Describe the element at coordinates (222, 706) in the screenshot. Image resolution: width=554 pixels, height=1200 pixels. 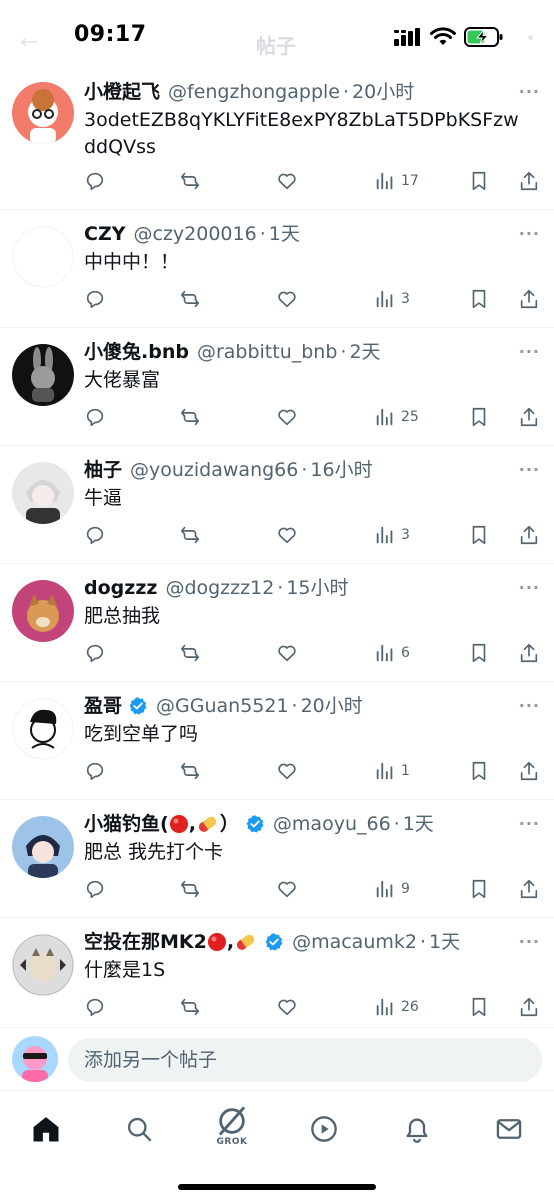
I see `author-handle: @GGuan5521` at that location.